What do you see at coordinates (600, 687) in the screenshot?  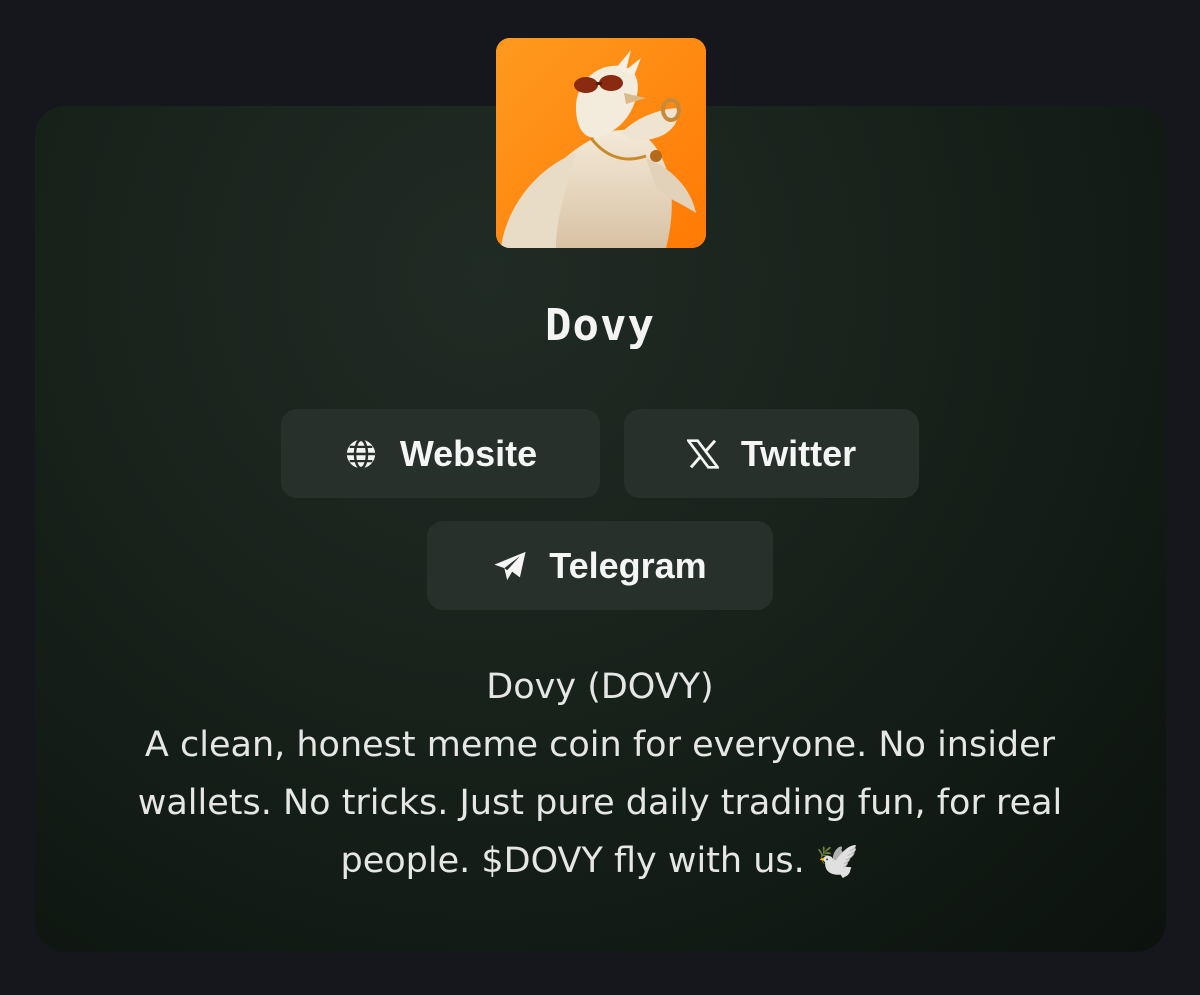 I see `ticker-line: Dovy (DOVY)` at bounding box center [600, 687].